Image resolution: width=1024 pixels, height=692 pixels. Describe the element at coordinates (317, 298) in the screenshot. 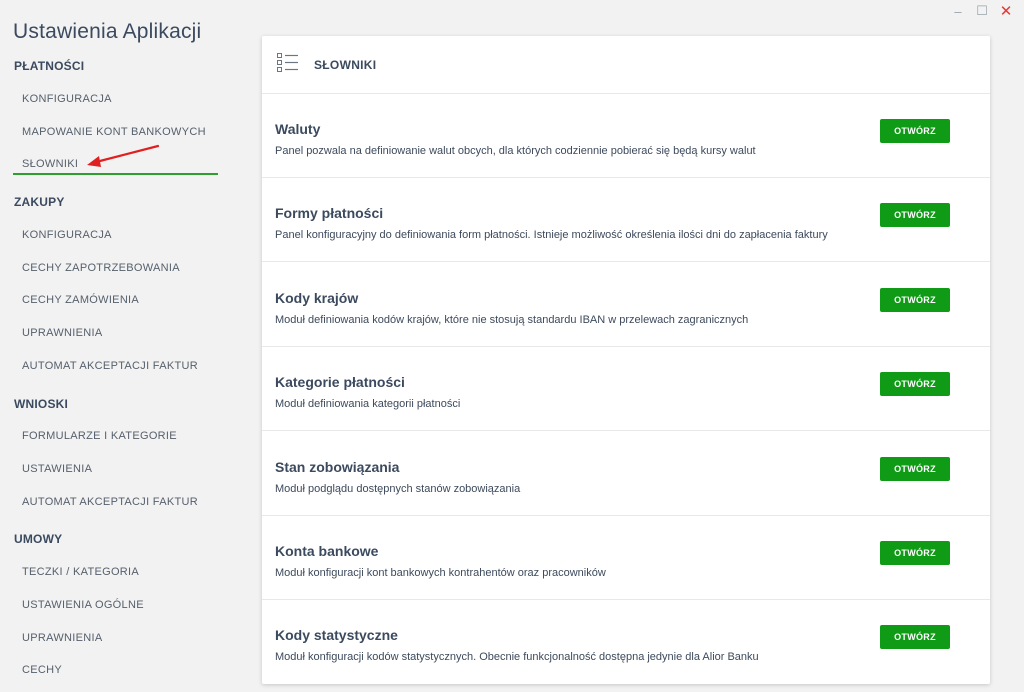

I see `item-title: Kody krajów` at that location.